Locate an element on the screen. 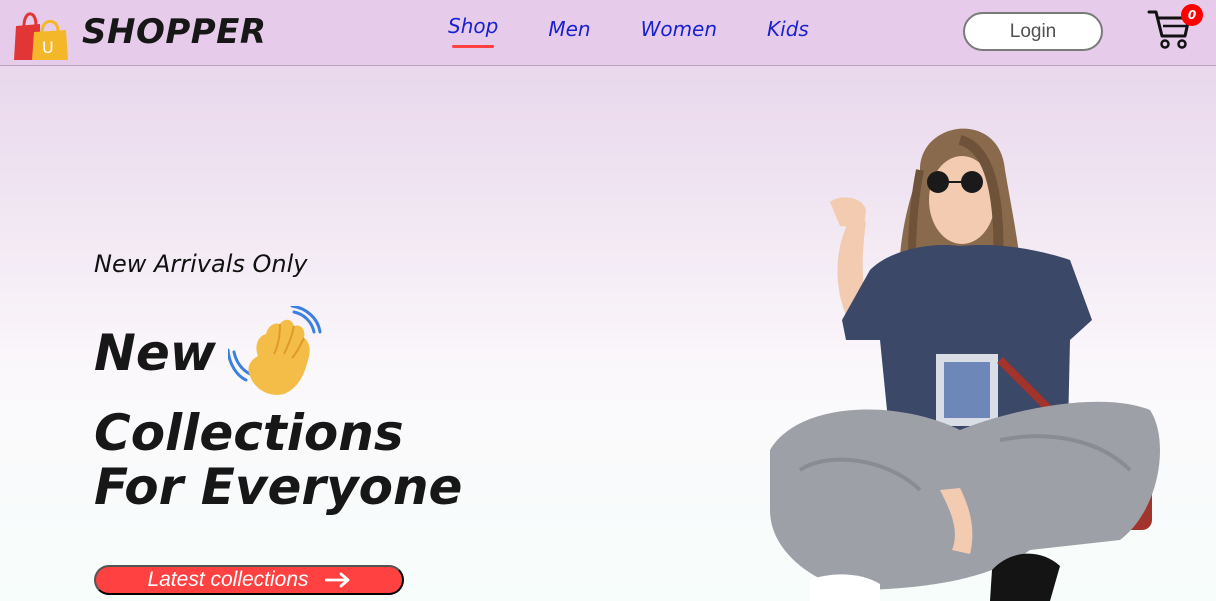 The height and width of the screenshot is (601, 1216). hero-headline-new: New is located at coordinates (155, 353).